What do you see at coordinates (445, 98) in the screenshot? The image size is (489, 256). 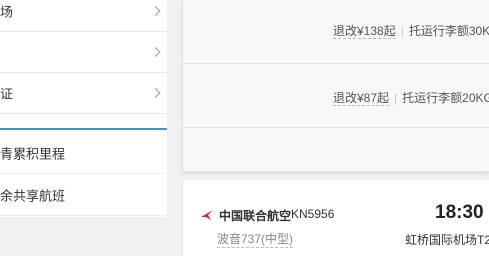 I see `baggage-allowance: 托运行李额20KG` at bounding box center [445, 98].